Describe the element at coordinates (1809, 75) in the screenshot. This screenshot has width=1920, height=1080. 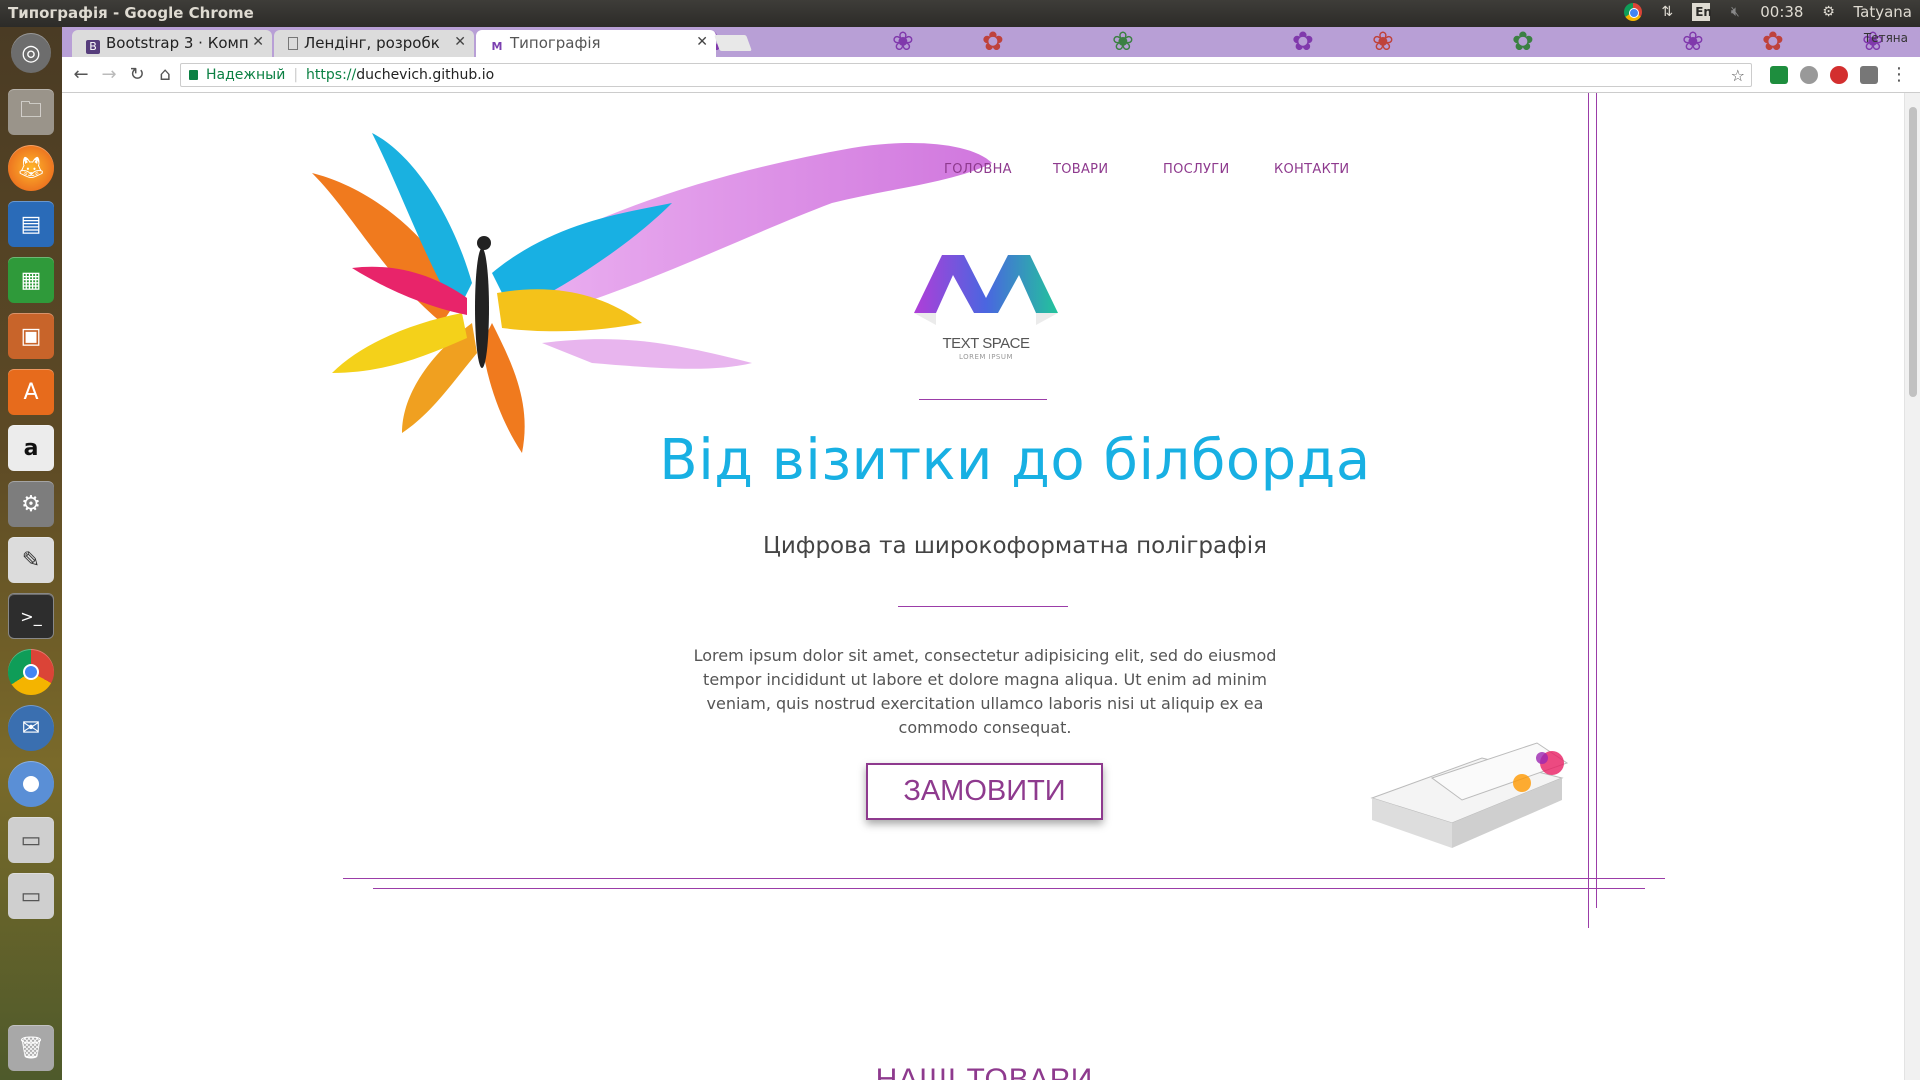
I see `extension-paw-icon` at that location.